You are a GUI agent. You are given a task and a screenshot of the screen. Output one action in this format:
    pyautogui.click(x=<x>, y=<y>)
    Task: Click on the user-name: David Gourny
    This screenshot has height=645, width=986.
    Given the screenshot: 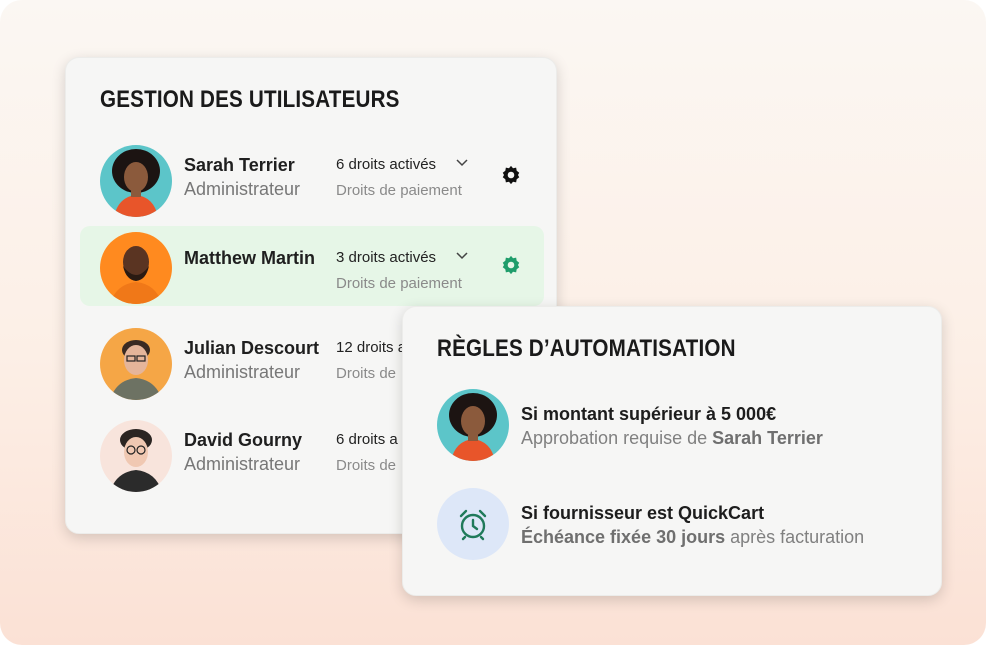 What is the action you would take?
    pyautogui.click(x=243, y=440)
    